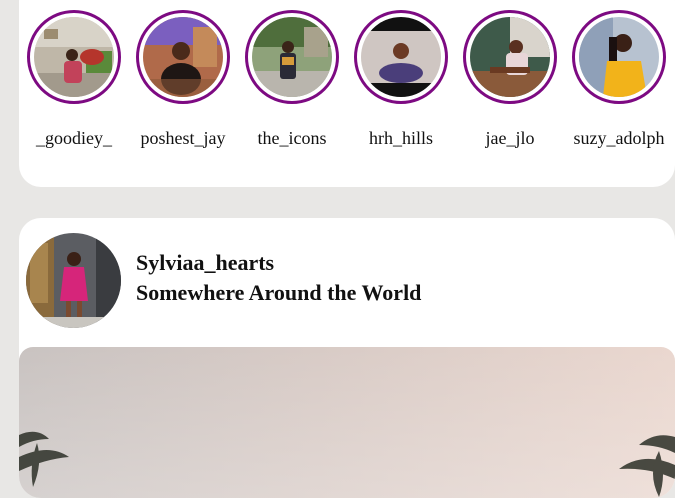  I want to click on post-author-avatar, so click(73, 280).